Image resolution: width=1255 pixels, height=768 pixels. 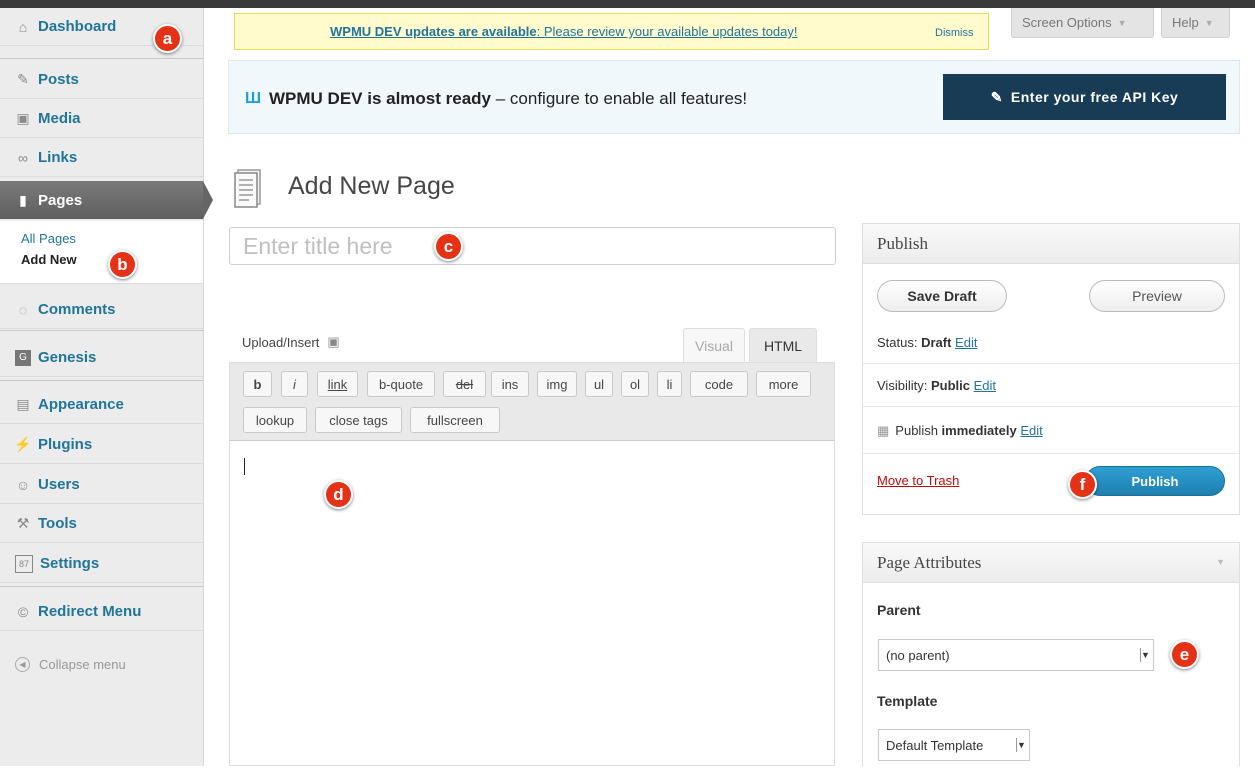 I want to click on sidebar-item-label: Links, so click(x=58, y=157).